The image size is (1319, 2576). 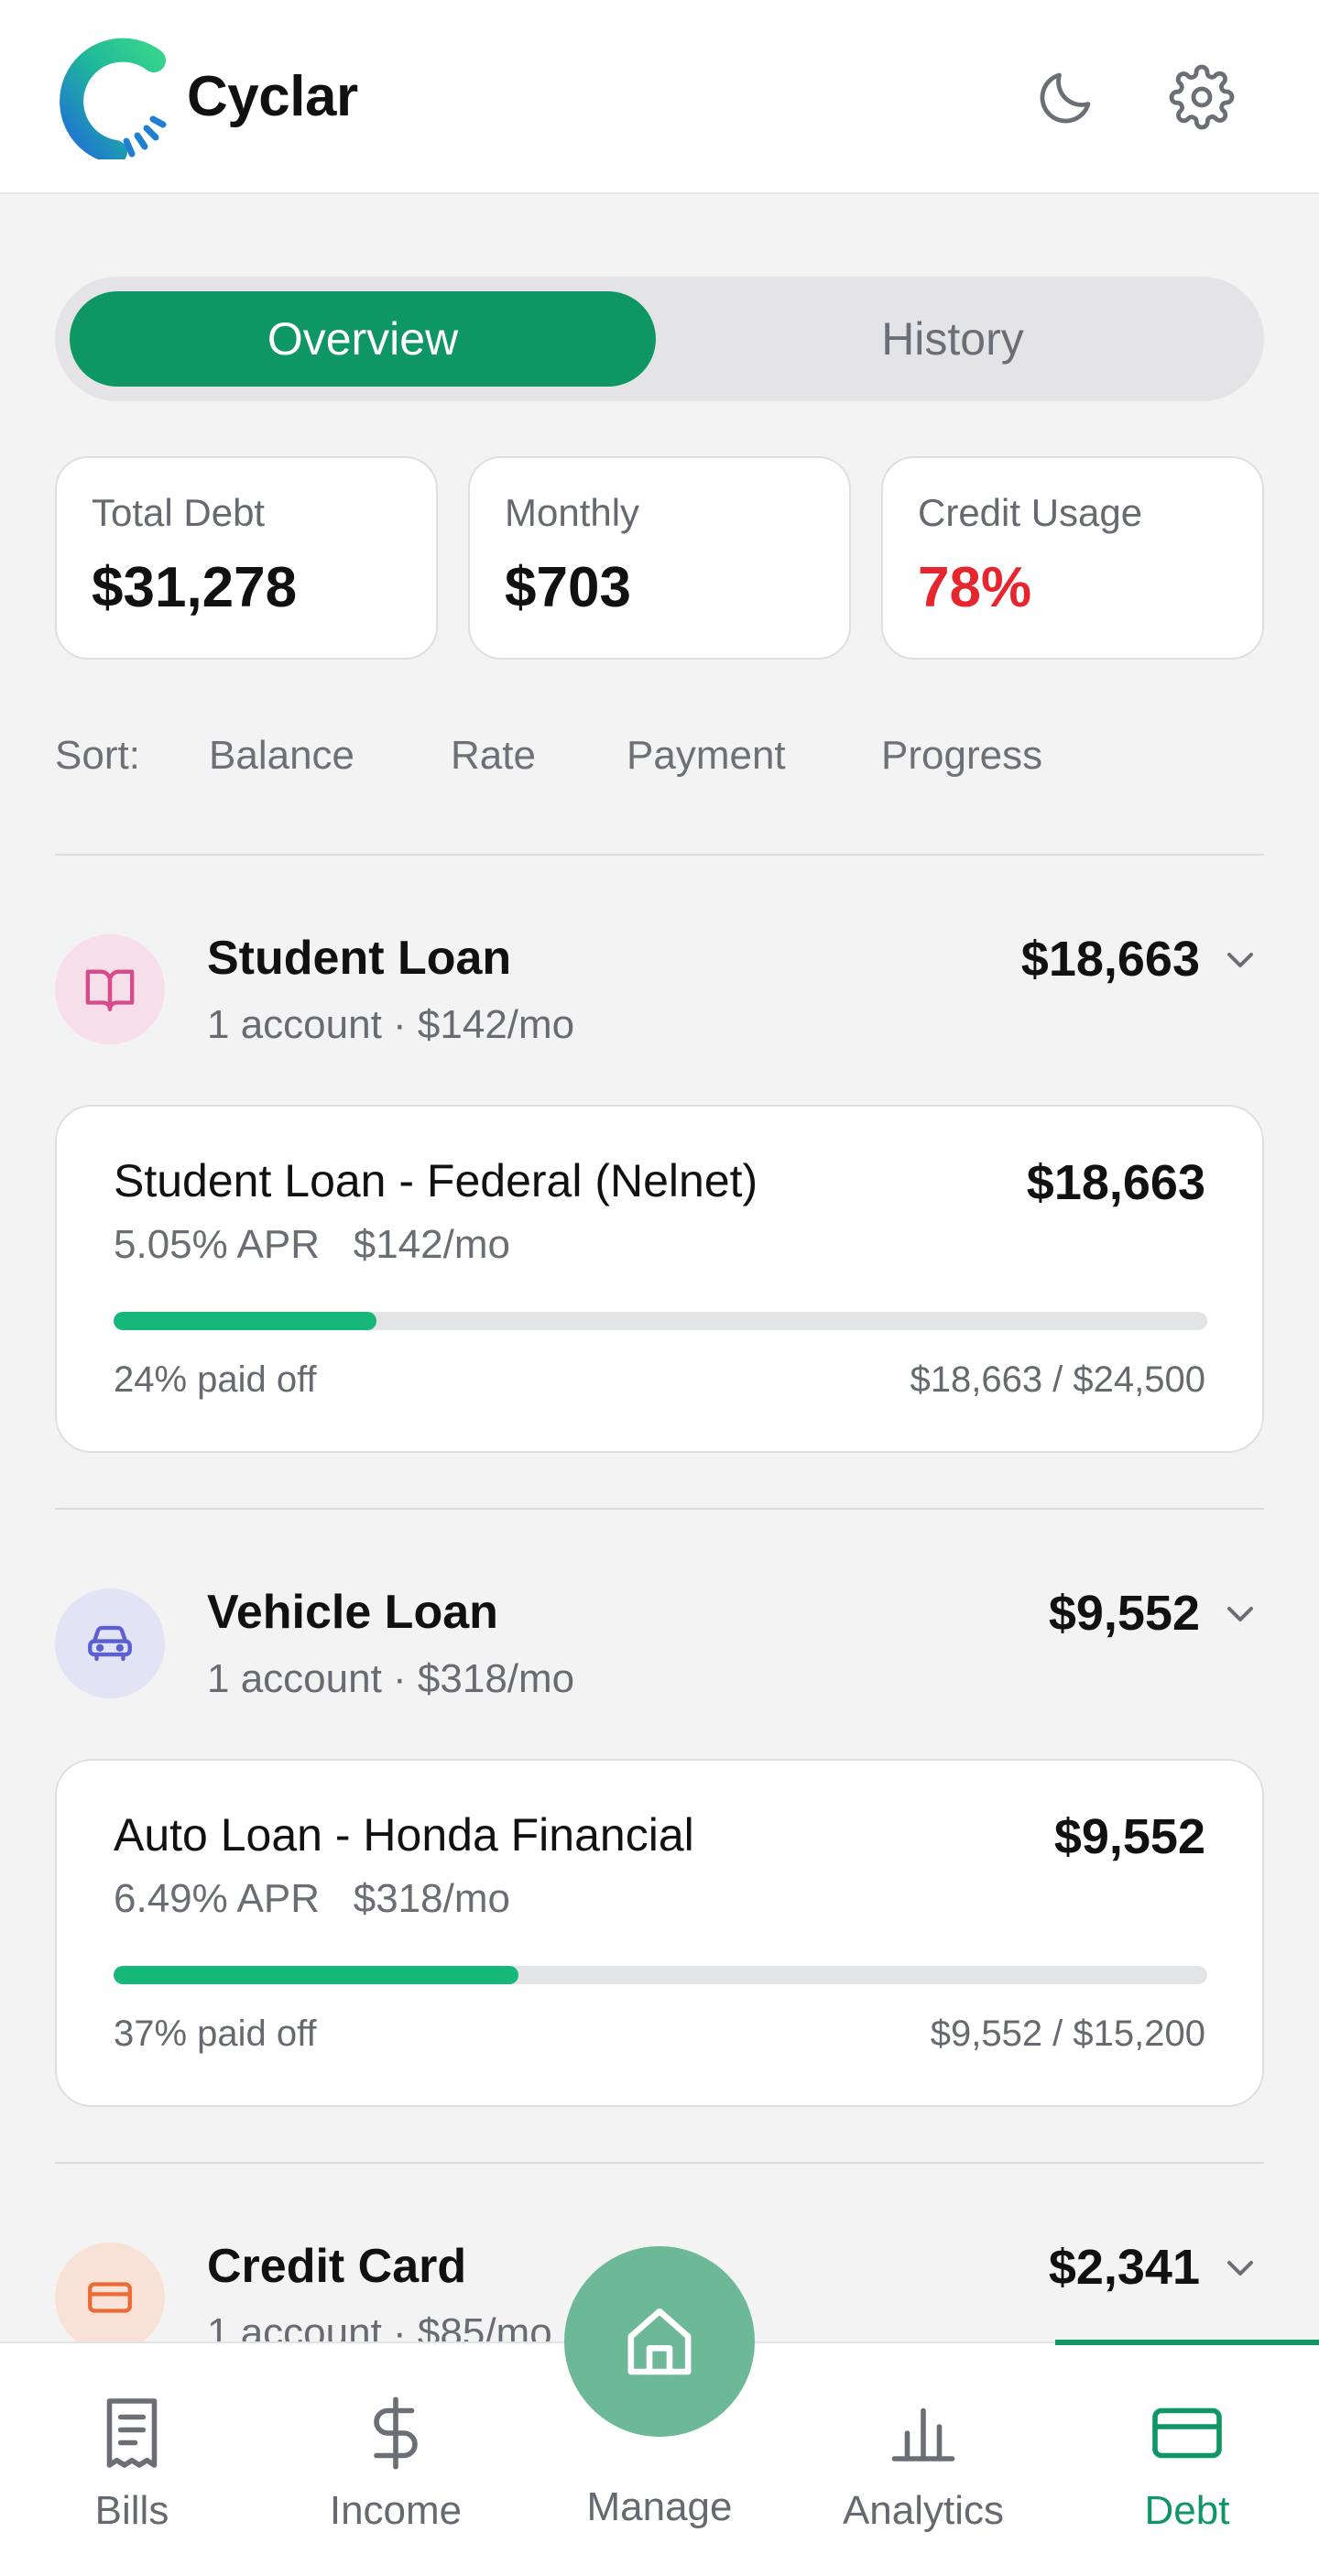 I want to click on group-subtitle: 1 account · $318/mo, so click(x=391, y=1679).